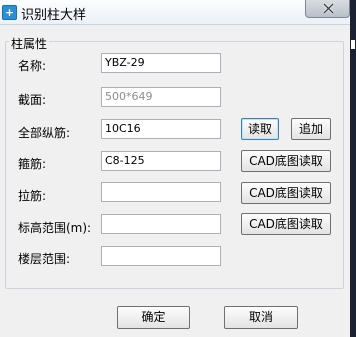  Describe the element at coordinates (29, 43) in the screenshot. I see `group-title: 柱属性` at that location.